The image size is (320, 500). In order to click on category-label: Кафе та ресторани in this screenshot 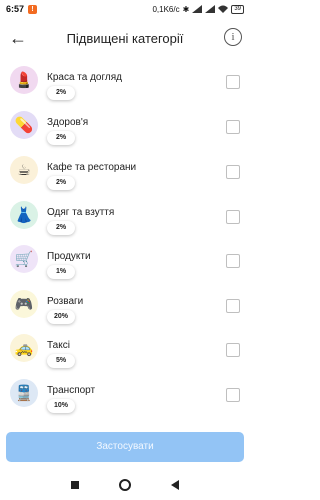, I will do `click(92, 167)`.